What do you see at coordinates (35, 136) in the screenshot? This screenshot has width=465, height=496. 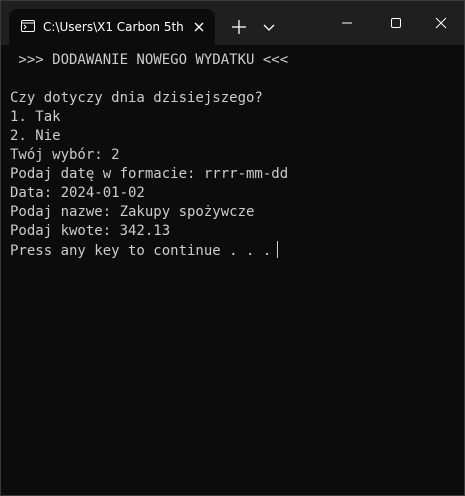 I see `console-line: 2. Nie` at bounding box center [35, 136].